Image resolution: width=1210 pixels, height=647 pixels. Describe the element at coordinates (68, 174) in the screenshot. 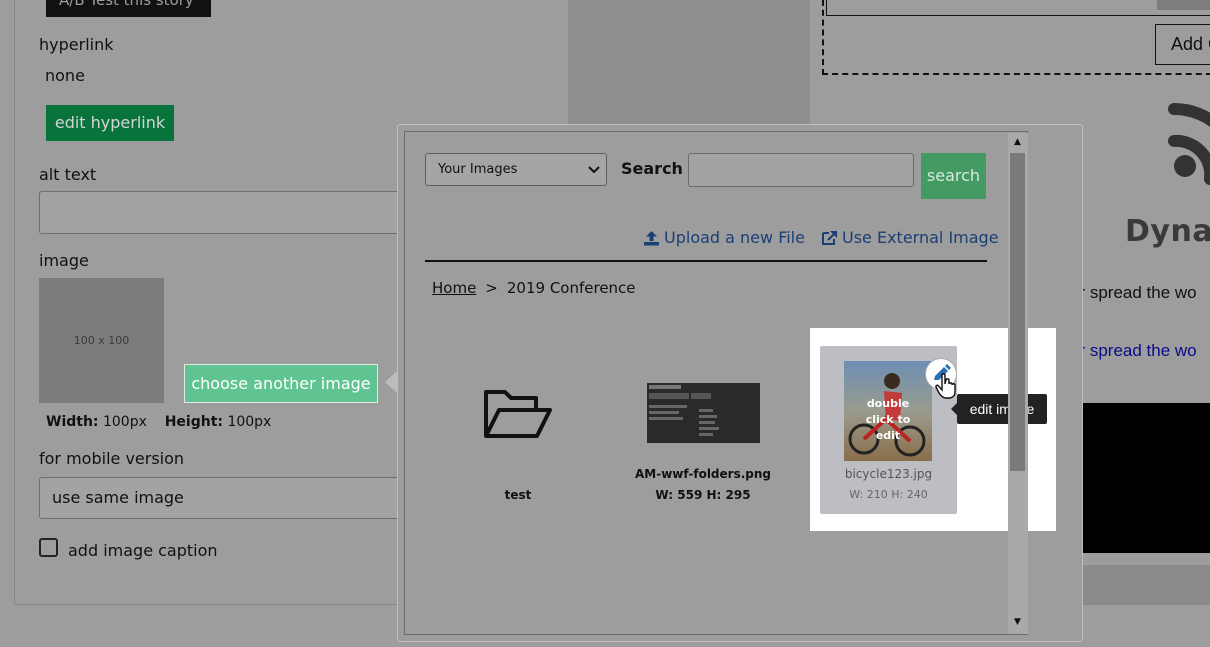

I see `alt-text-label: alt text` at that location.